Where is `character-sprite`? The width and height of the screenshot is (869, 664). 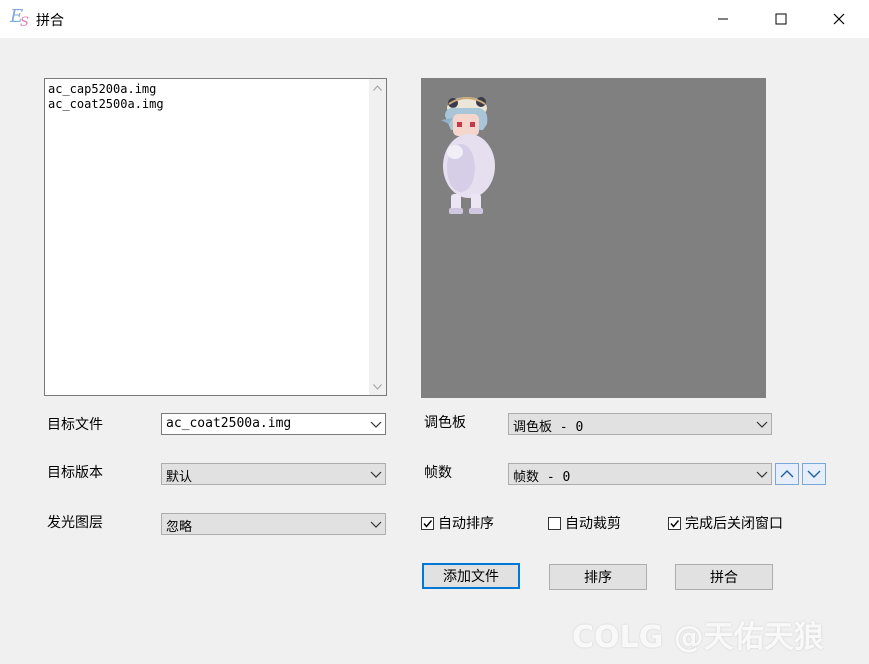 character-sprite is located at coordinates (468, 155).